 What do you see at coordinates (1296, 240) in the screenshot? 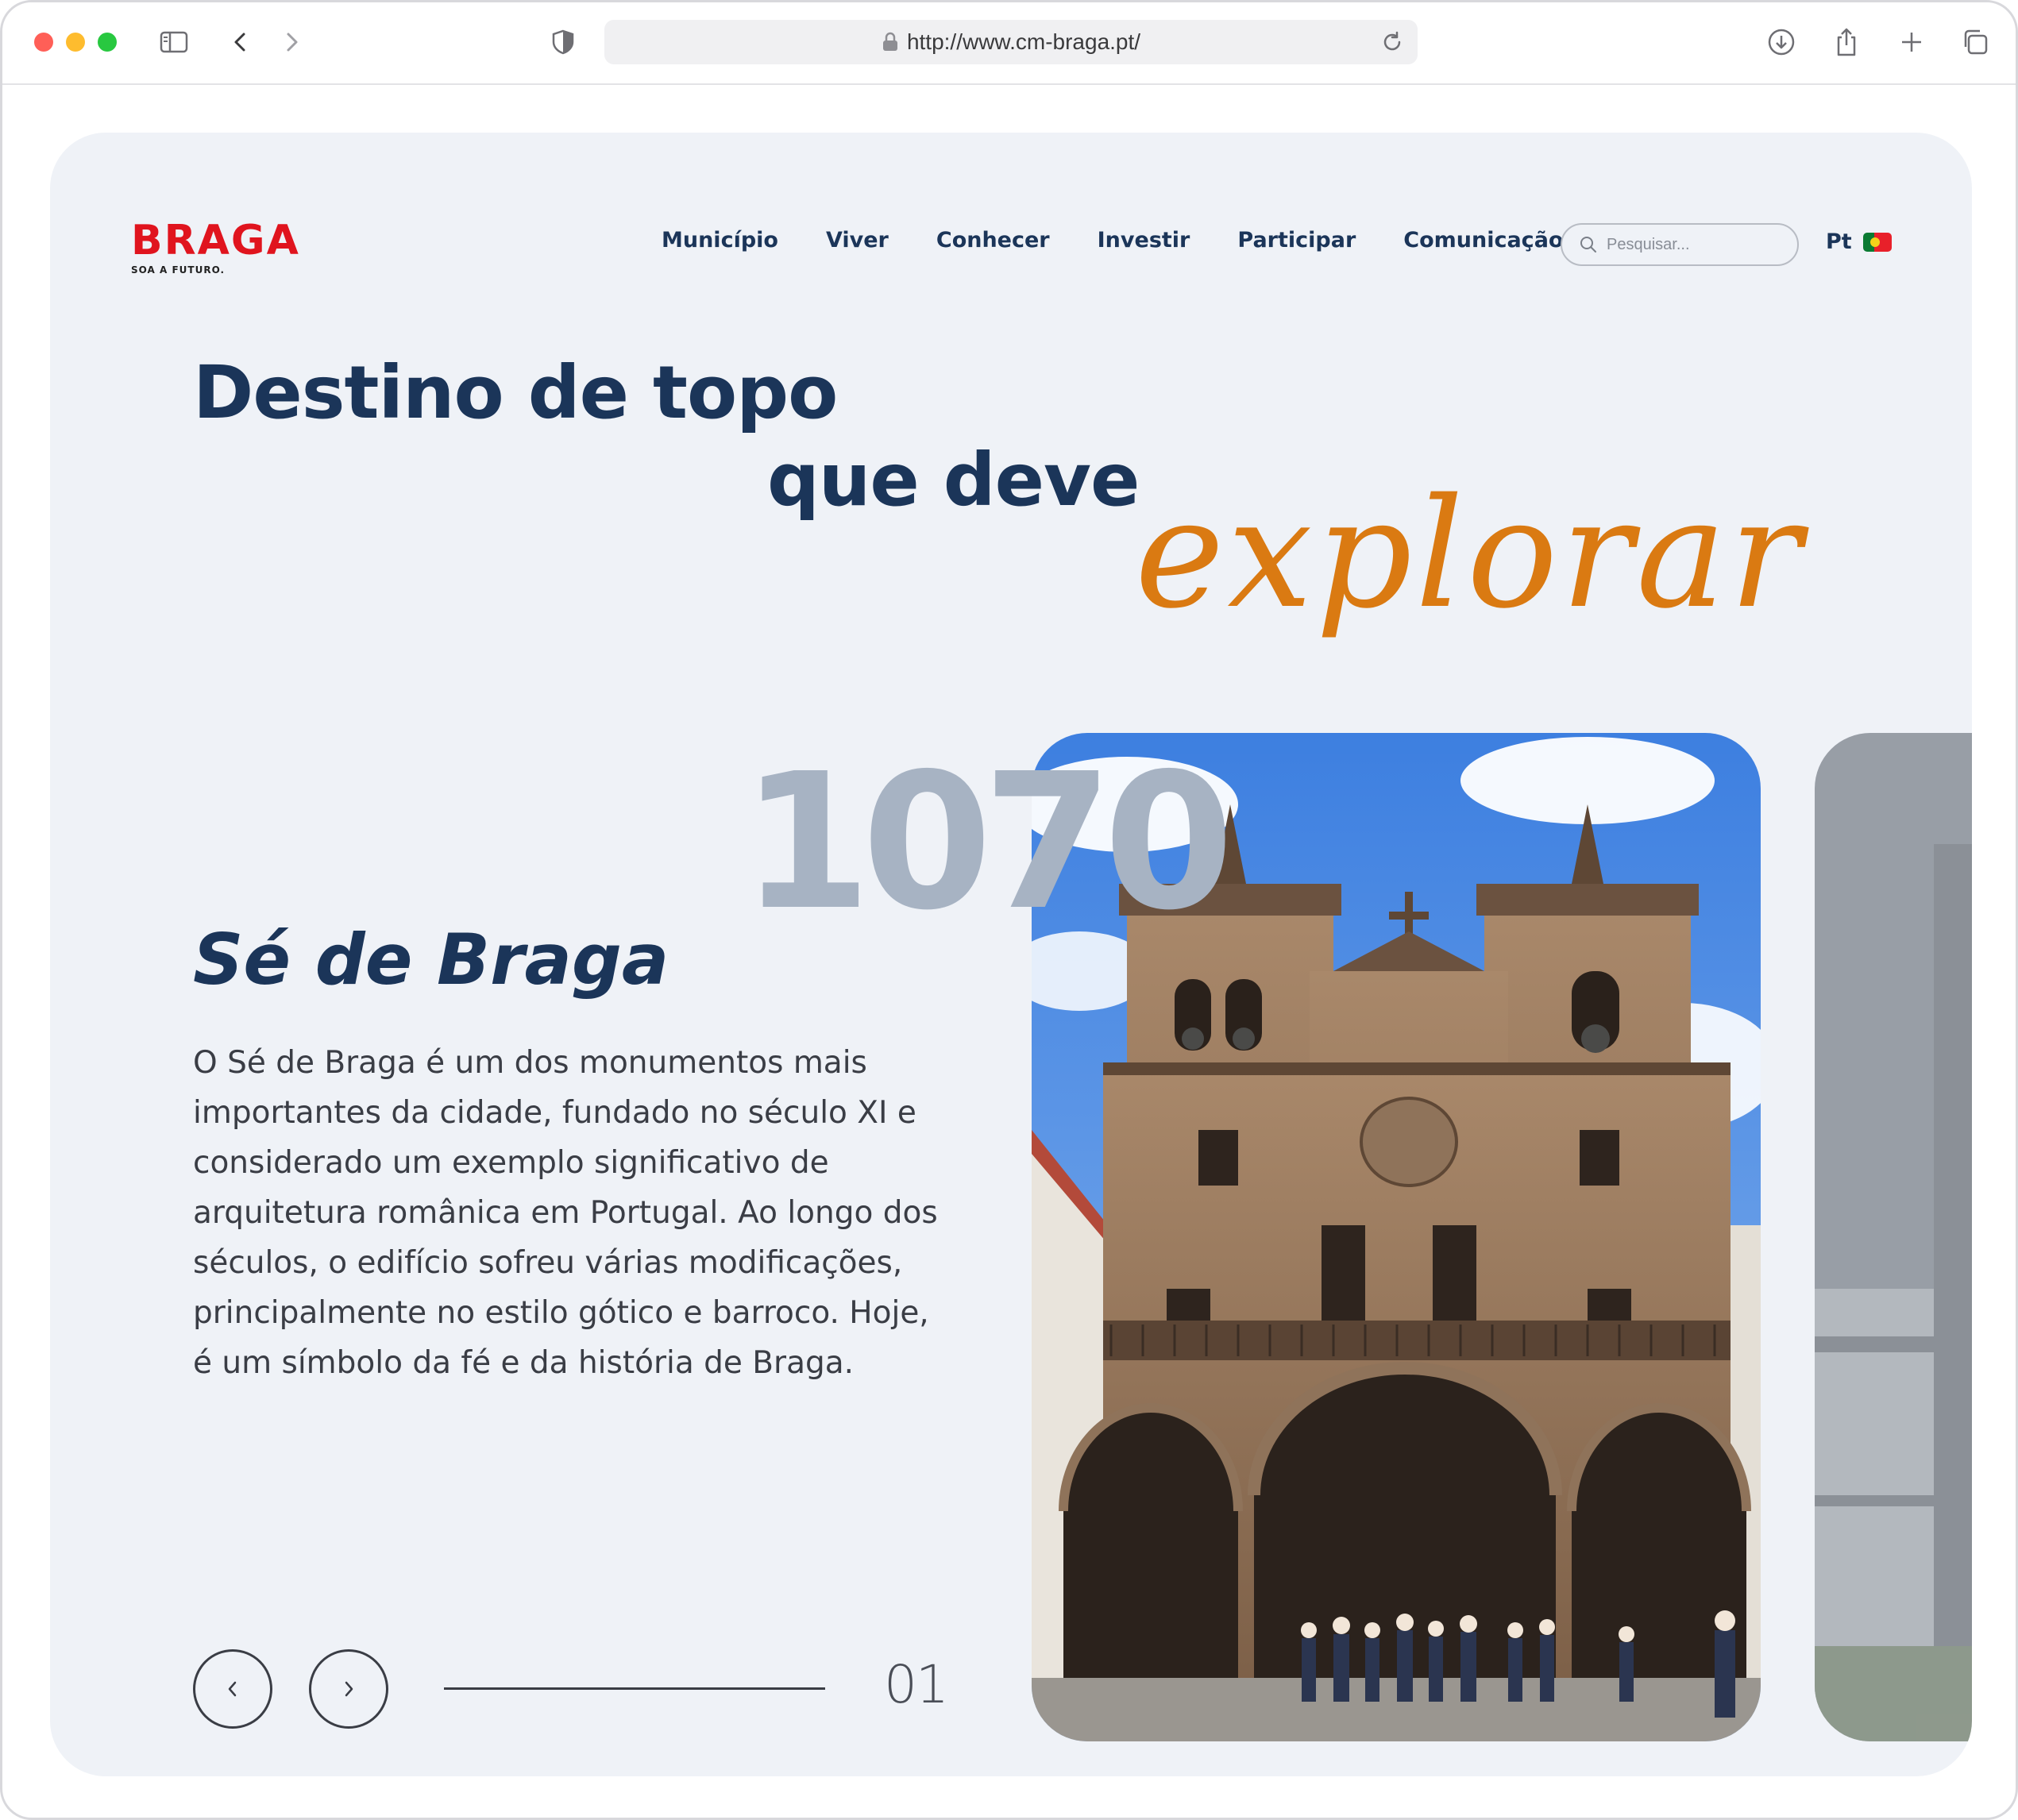
I see `nav-item-participar: Participar` at bounding box center [1296, 240].